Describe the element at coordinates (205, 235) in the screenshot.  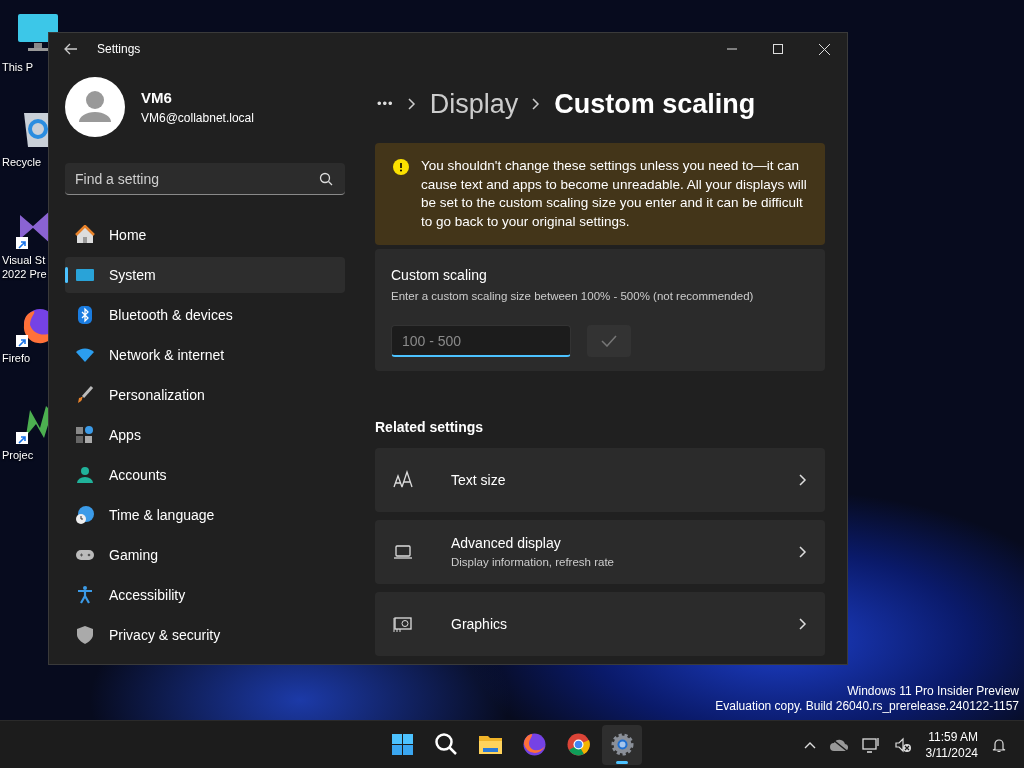
I see `nav-item: Home` at that location.